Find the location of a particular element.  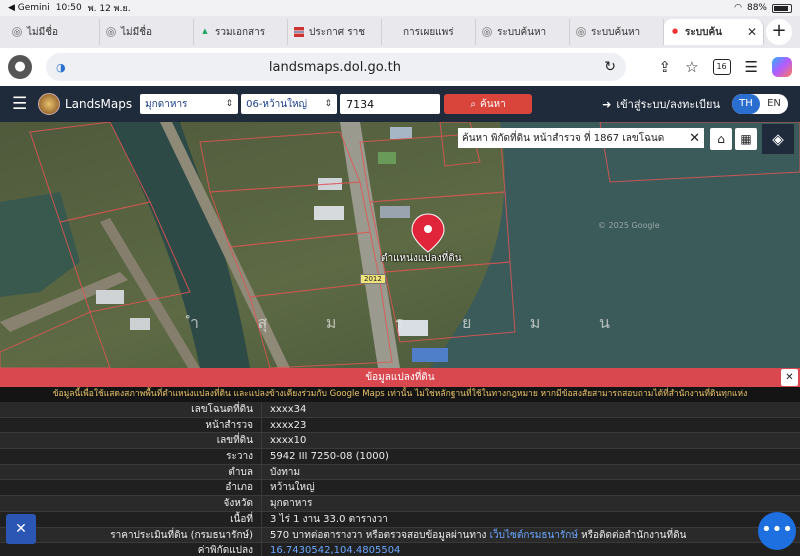

river-letter: น is located at coordinates (604, 322).